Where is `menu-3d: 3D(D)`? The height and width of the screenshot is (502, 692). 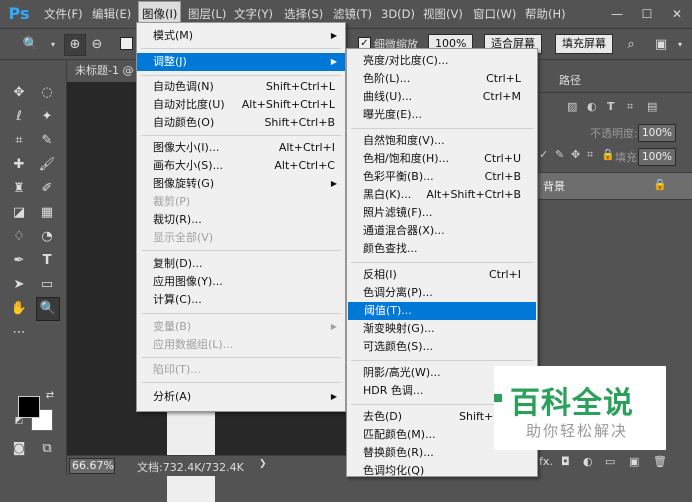 menu-3d: 3D(D) is located at coordinates (398, 14).